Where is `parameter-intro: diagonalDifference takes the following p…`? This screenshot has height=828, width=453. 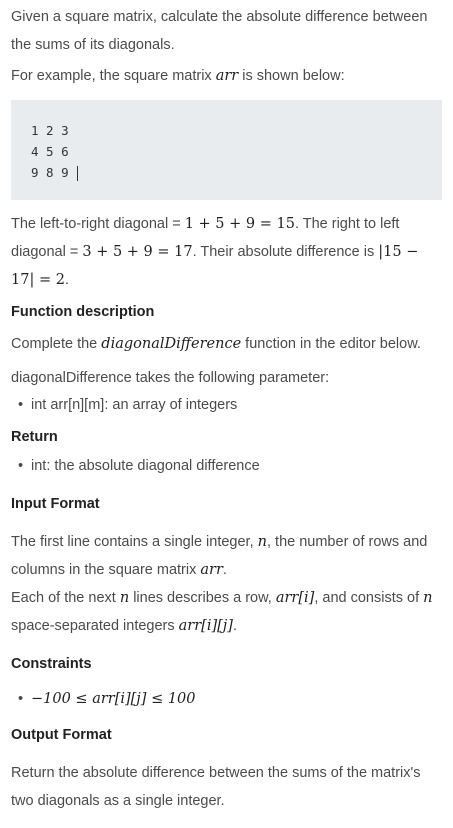
parameter-intro: diagonalDifference takes the following p… is located at coordinates (170, 378).